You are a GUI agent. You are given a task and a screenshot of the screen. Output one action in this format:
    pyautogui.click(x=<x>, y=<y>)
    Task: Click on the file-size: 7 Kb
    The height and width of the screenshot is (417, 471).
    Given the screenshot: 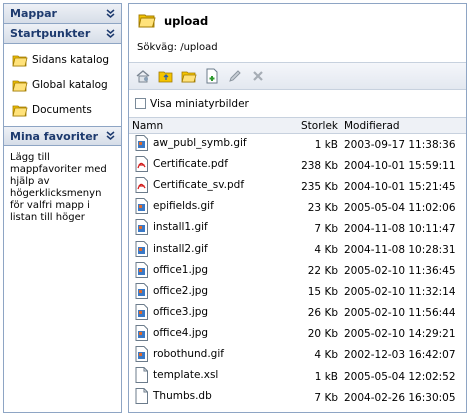 What is the action you would take?
    pyautogui.click(x=326, y=397)
    